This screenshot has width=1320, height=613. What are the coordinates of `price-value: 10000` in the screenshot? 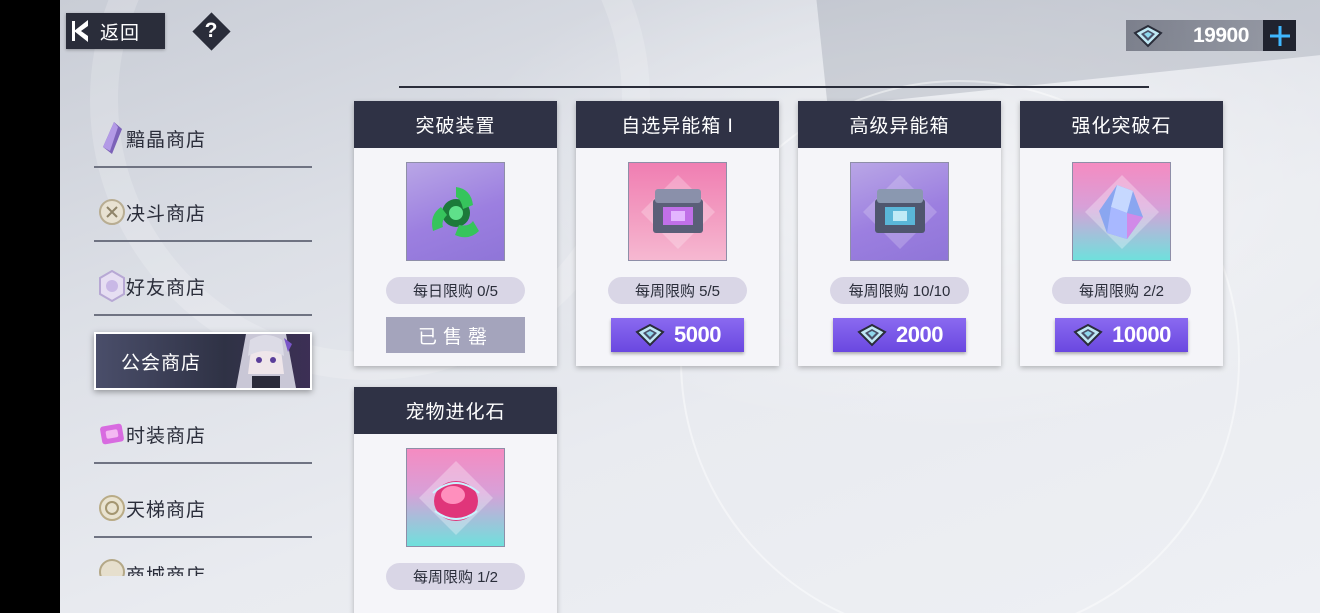 It's located at (1141, 334).